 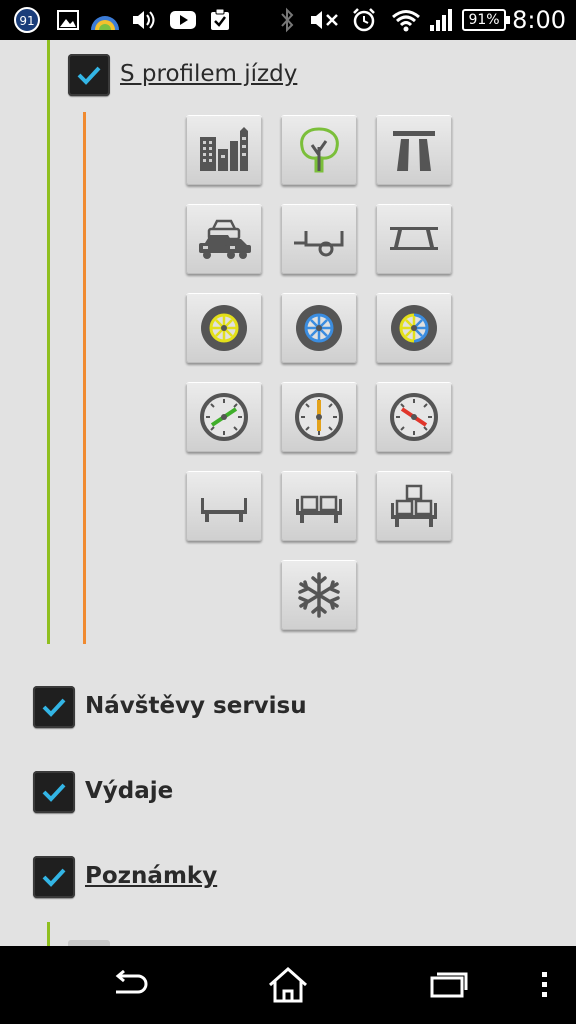 I want to click on trailer-tile, so click(x=319, y=239).